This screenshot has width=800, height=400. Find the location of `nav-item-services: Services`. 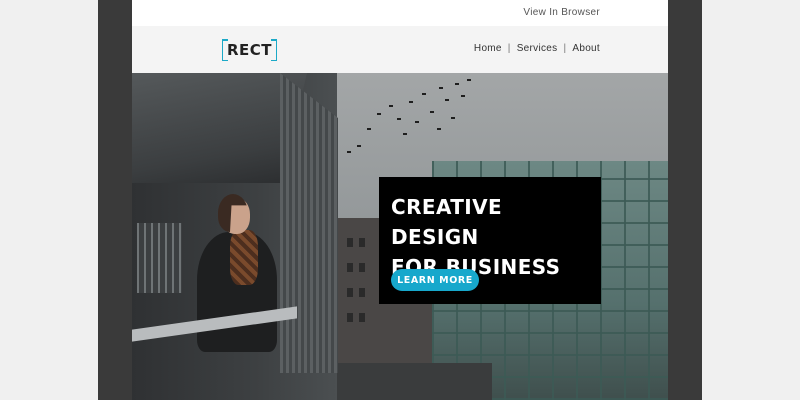

nav-item-services: Services is located at coordinates (537, 48).